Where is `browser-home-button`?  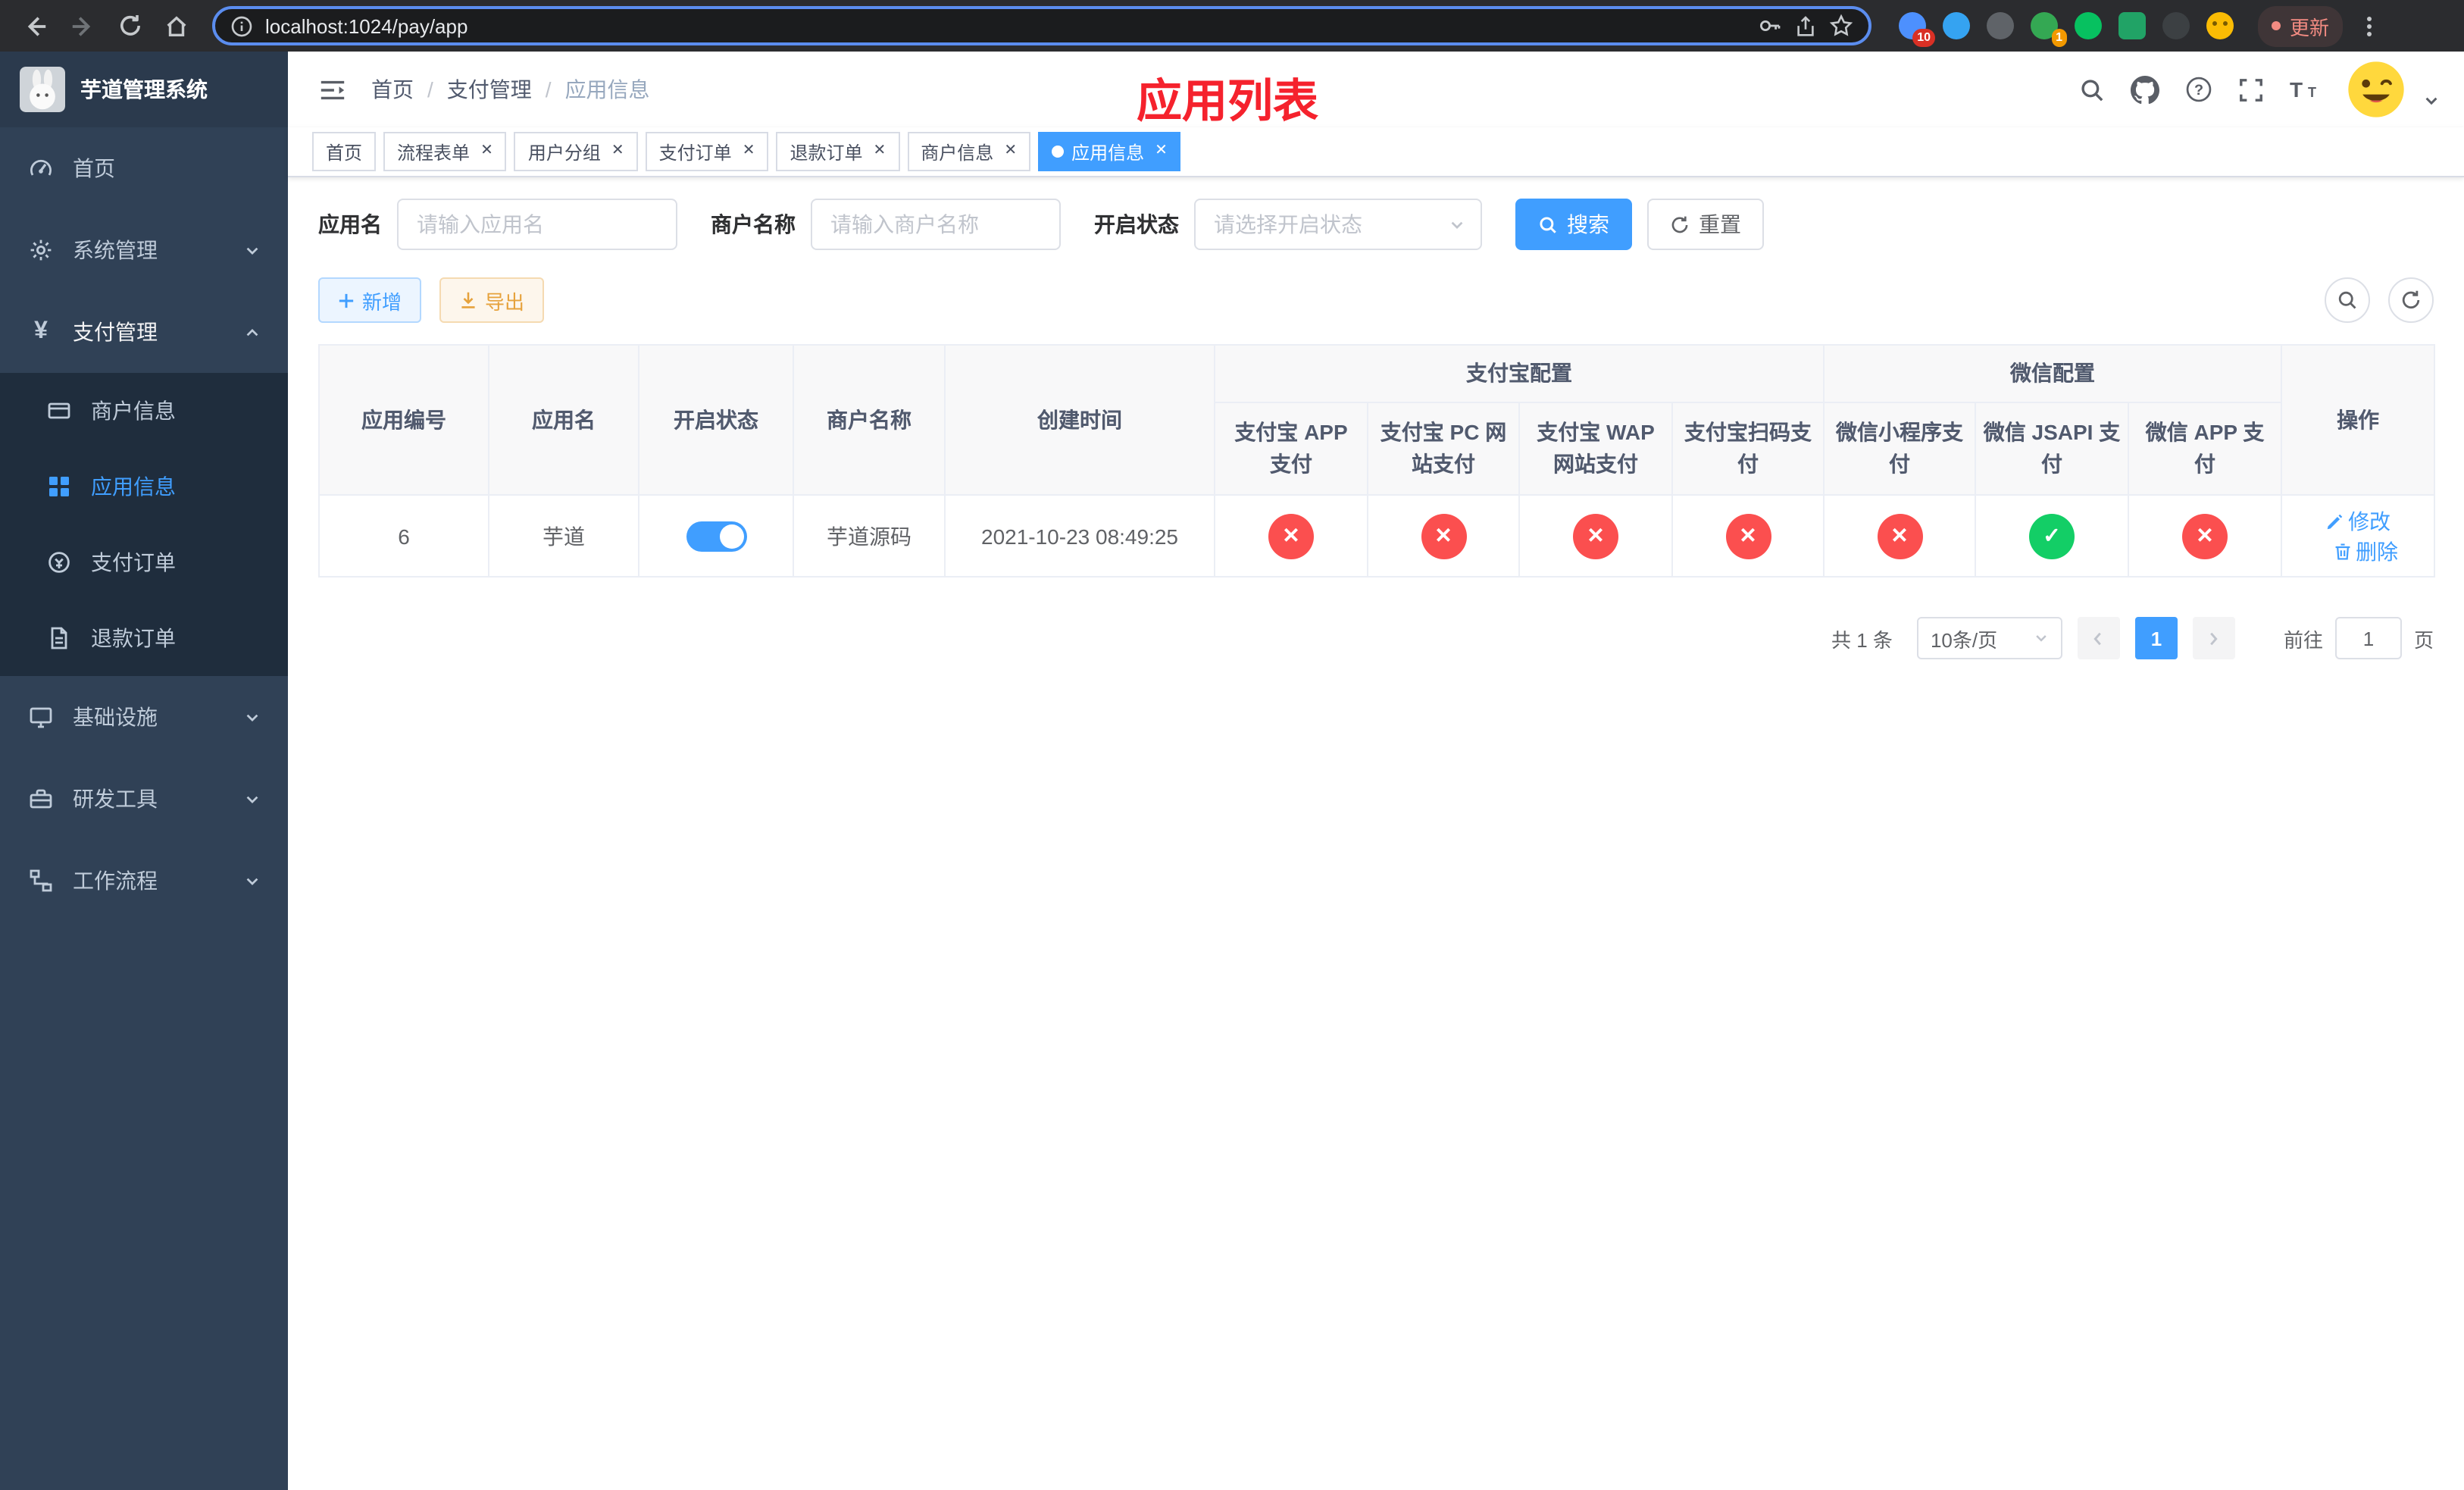 browser-home-button is located at coordinates (176, 26).